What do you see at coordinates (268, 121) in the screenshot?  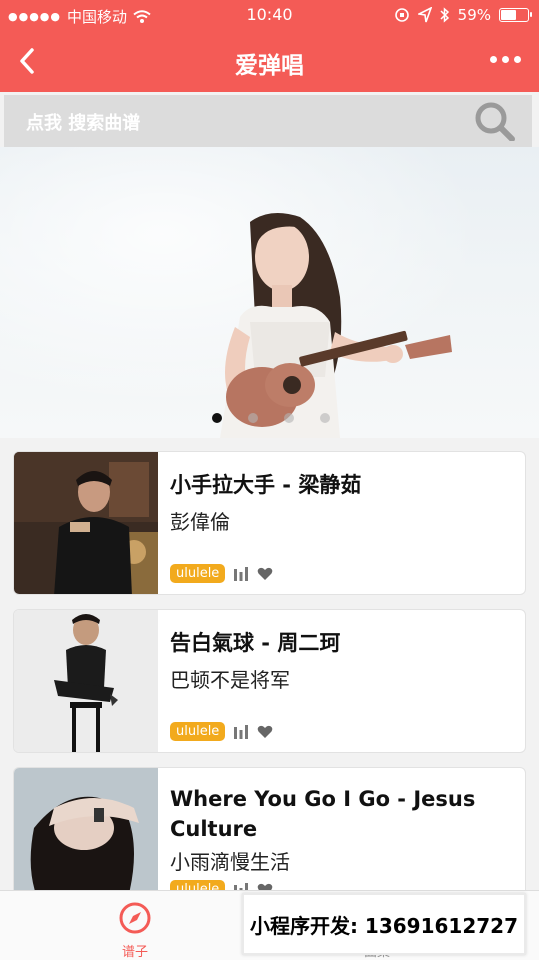 I see `search-bar: 点我 搜索曲谱` at bounding box center [268, 121].